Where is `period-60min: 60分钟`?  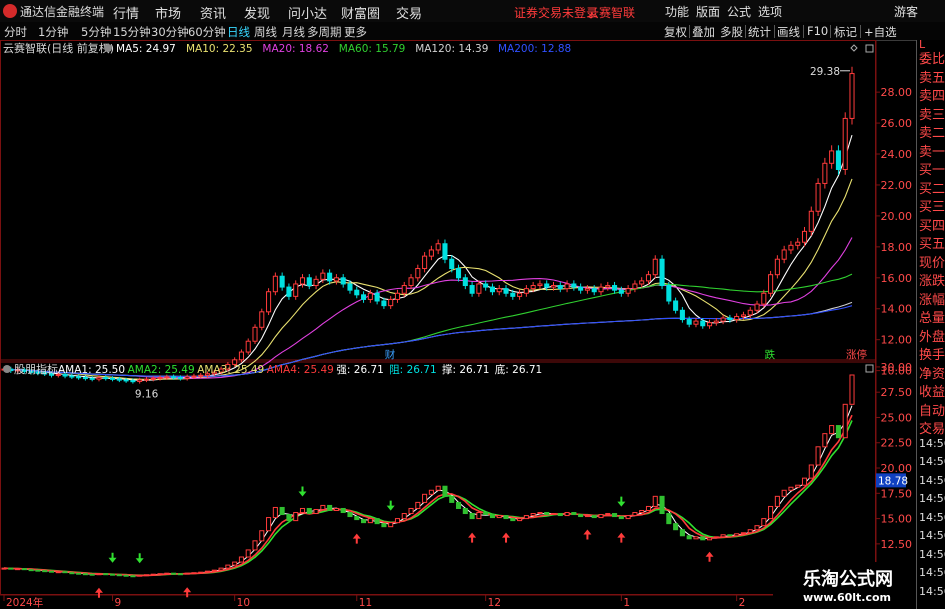 period-60min: 60分钟 is located at coordinates (207, 32).